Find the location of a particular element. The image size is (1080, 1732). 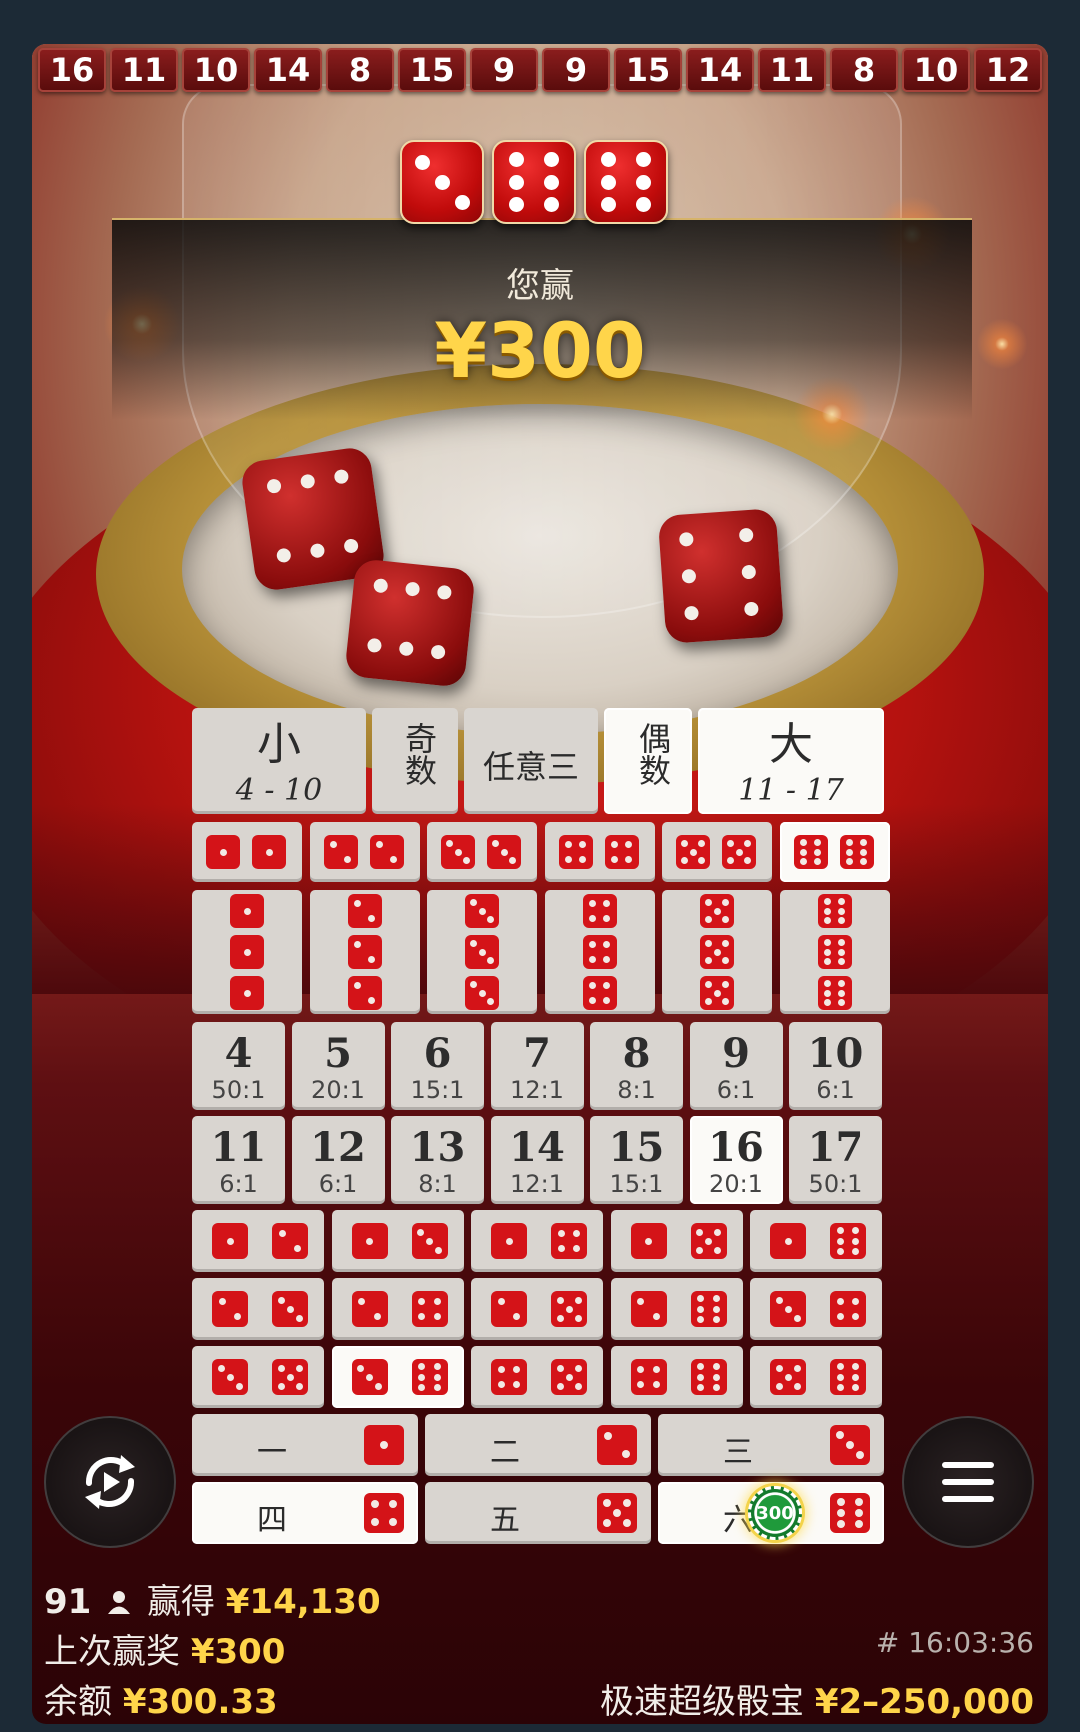

bet-total-6: 6 15:1 is located at coordinates (437, 1066).